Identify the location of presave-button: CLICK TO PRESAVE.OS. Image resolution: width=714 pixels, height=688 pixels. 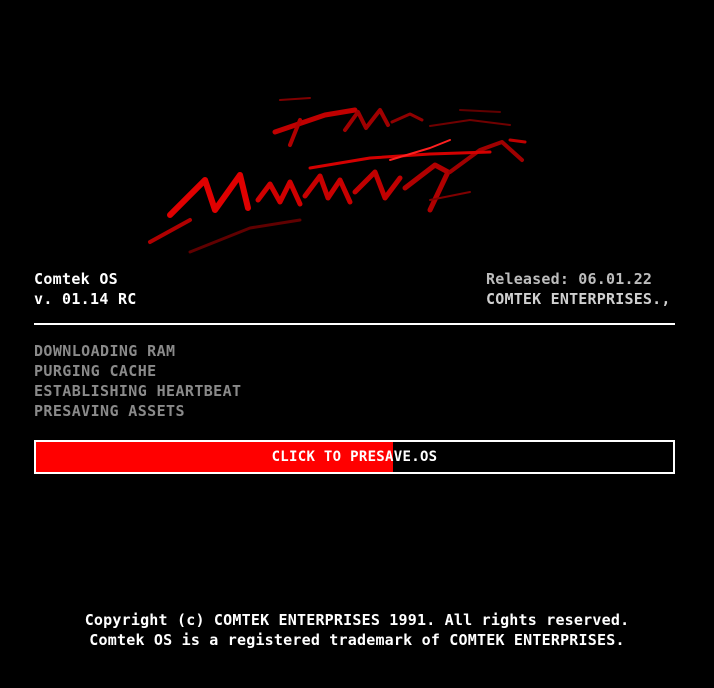
(354, 457).